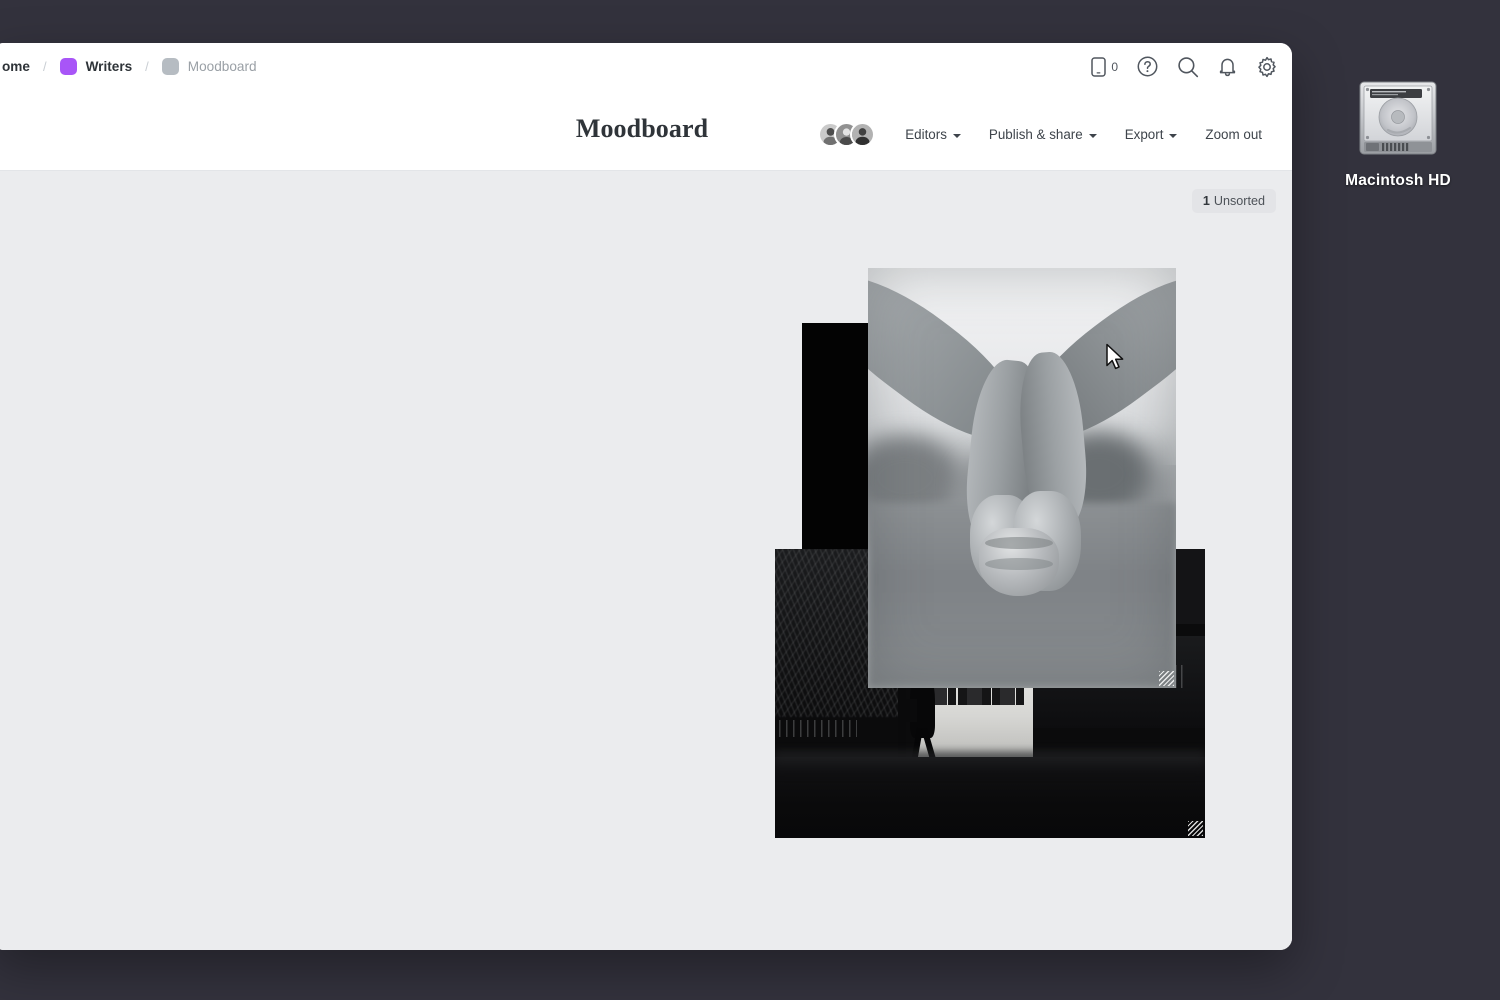 The width and height of the screenshot is (1500, 1000). I want to click on settings-gear-icon, so click(1267, 66).